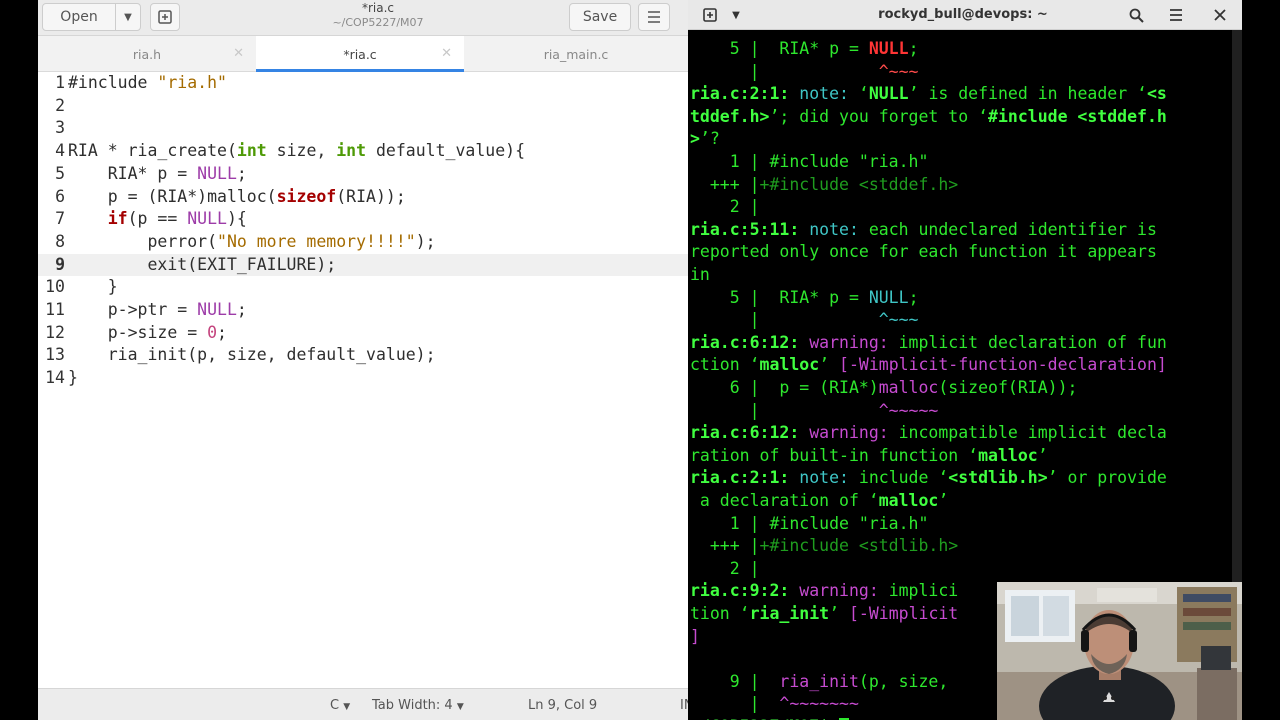 The image size is (1280, 720). What do you see at coordinates (55, 378) in the screenshot?
I see `line-number: 14` at bounding box center [55, 378].